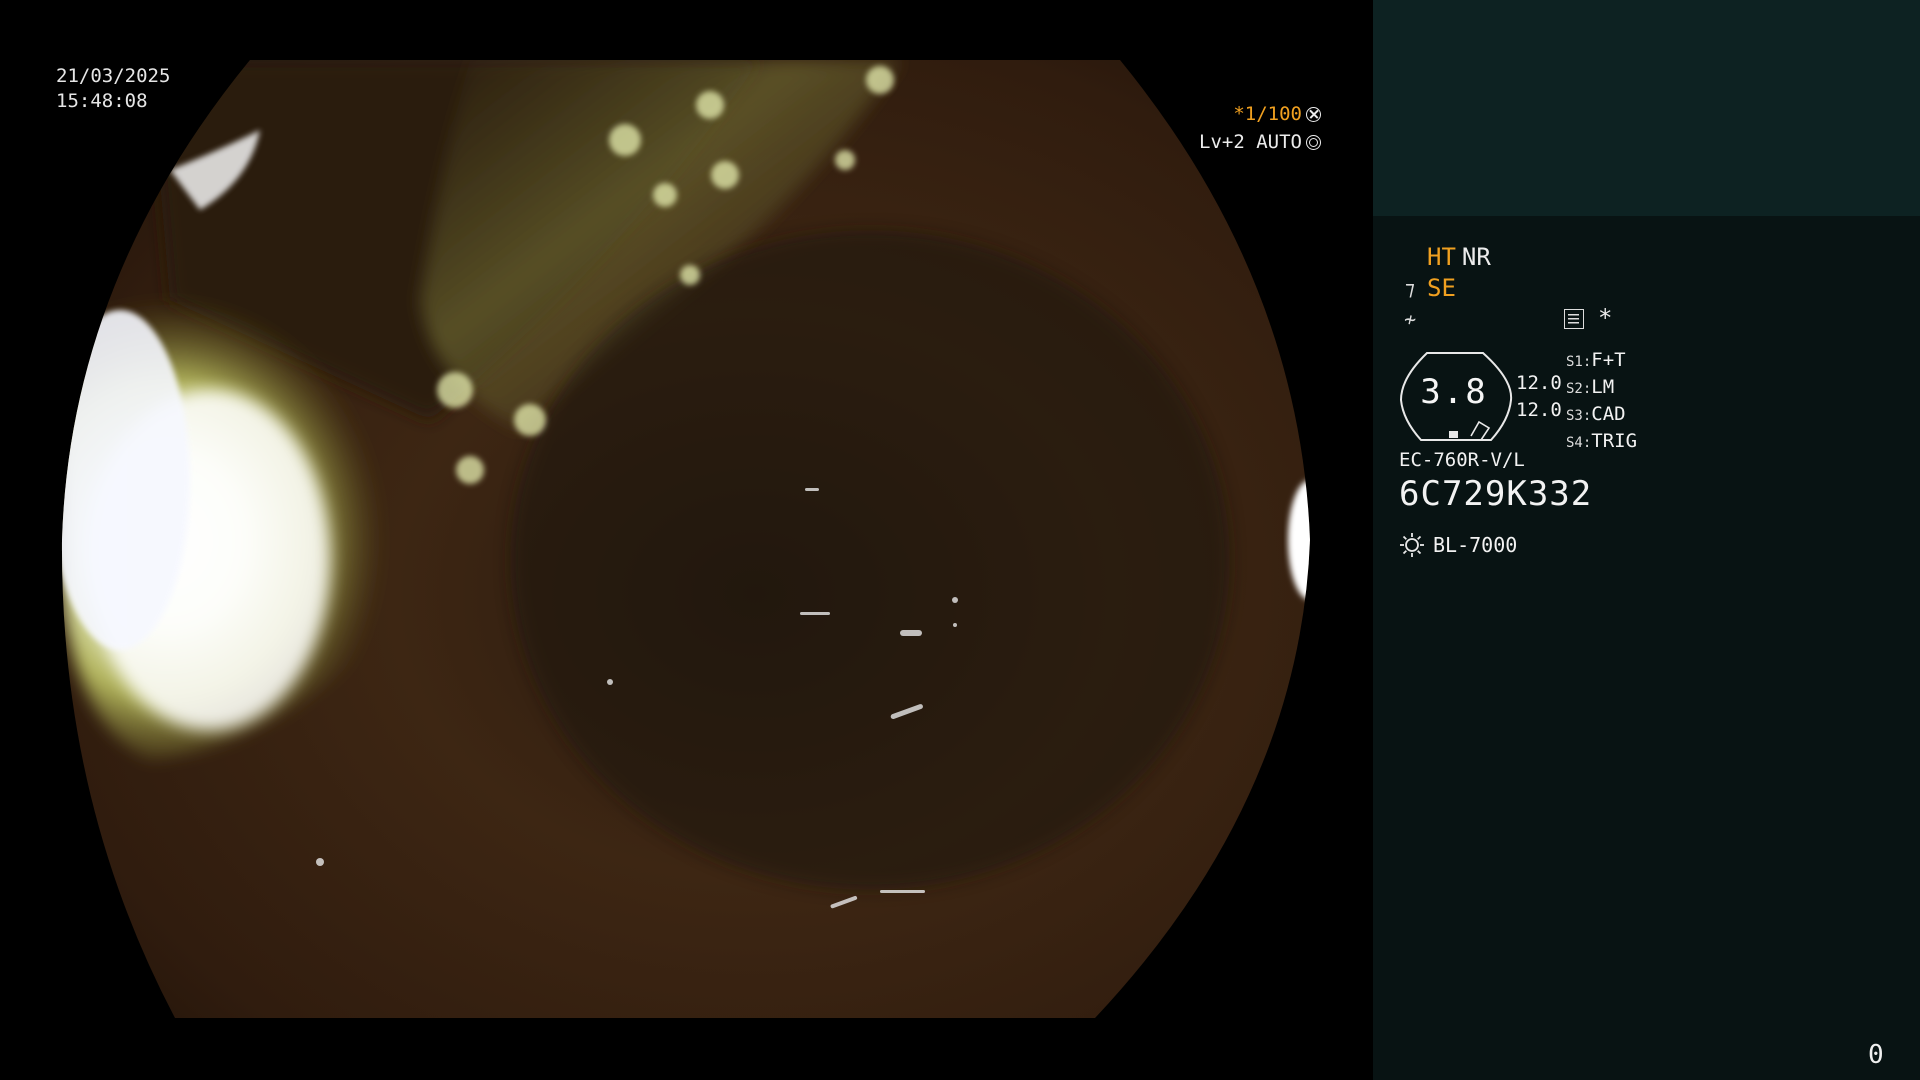 This screenshot has height=1080, width=1920. What do you see at coordinates (102, 101) in the screenshot?
I see `time-text: 15:48:08` at bounding box center [102, 101].